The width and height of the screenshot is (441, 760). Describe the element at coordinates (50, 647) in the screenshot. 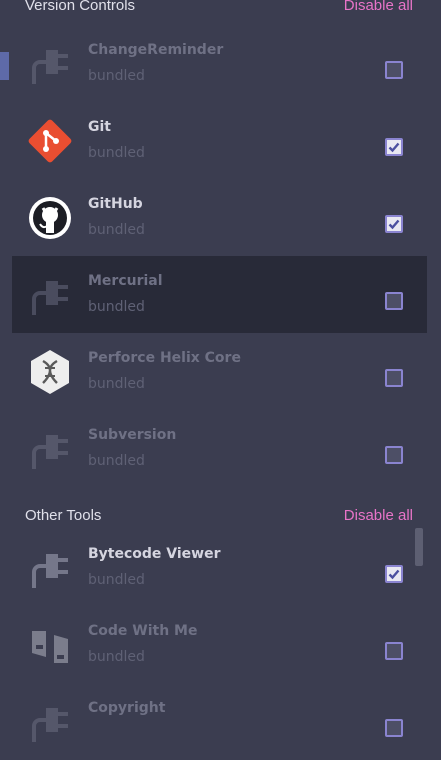

I see `code-with-me-icon` at that location.